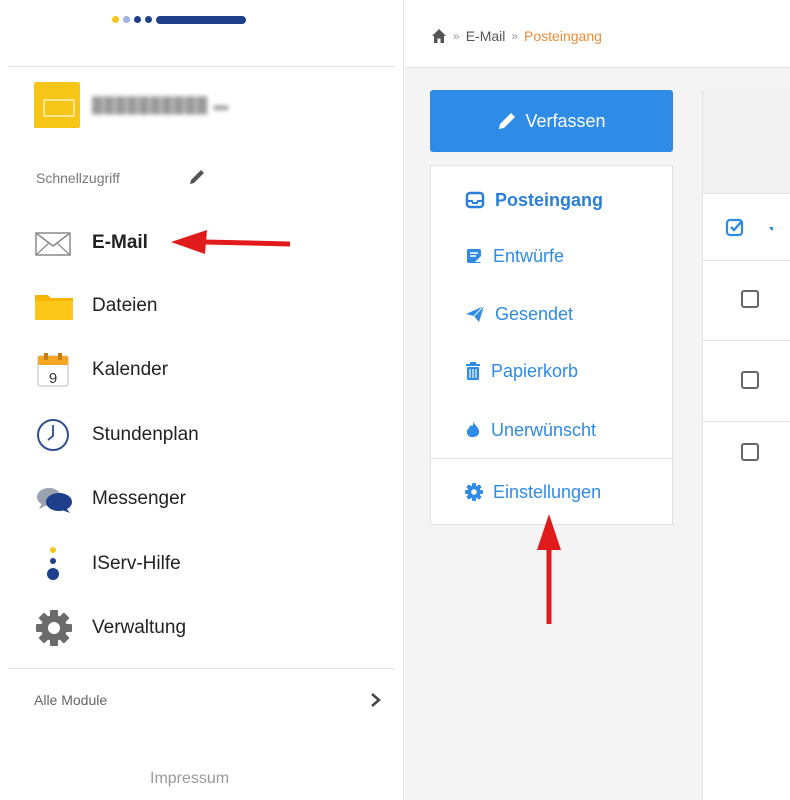 This screenshot has width=790, height=800. Describe the element at coordinates (139, 498) in the screenshot. I see `sidebar-item-label: Messenger` at that location.